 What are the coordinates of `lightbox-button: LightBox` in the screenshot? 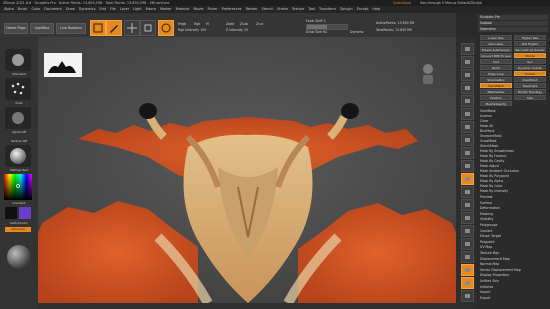 It's located at (42, 28).